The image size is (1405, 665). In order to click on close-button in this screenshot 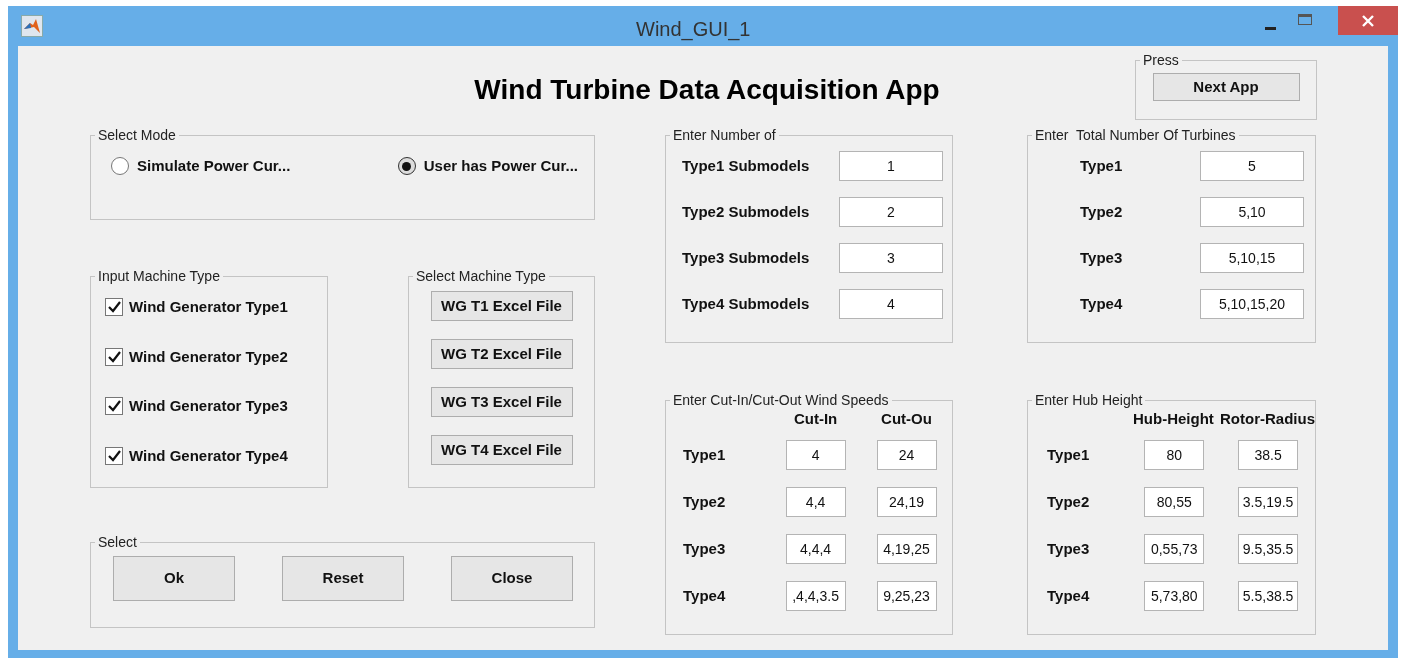, I will do `click(1368, 20)`.